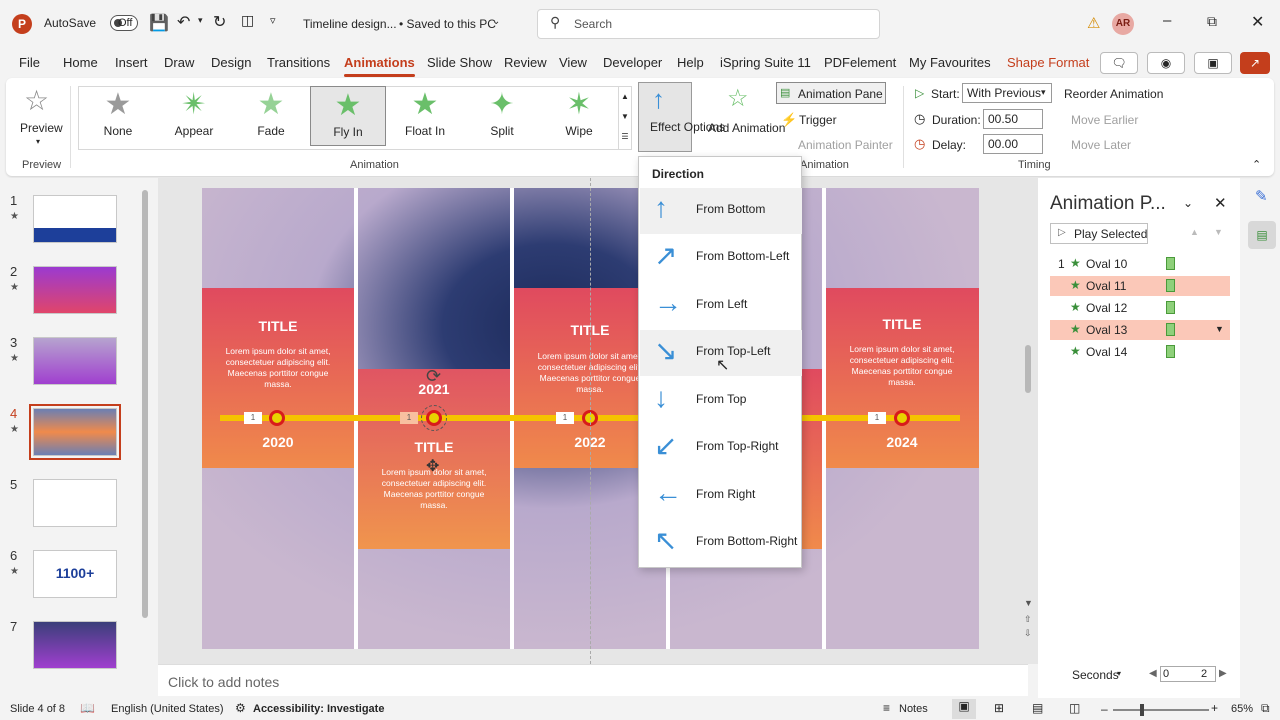  I want to click on share-button: ↗, so click(1255, 63).